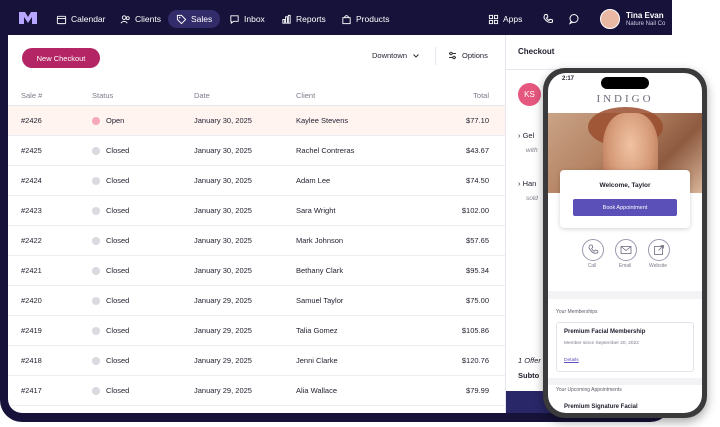  Describe the element at coordinates (589, 390) in the screenshot. I see `appointments-heading: Your Upcoming Appointments` at that location.